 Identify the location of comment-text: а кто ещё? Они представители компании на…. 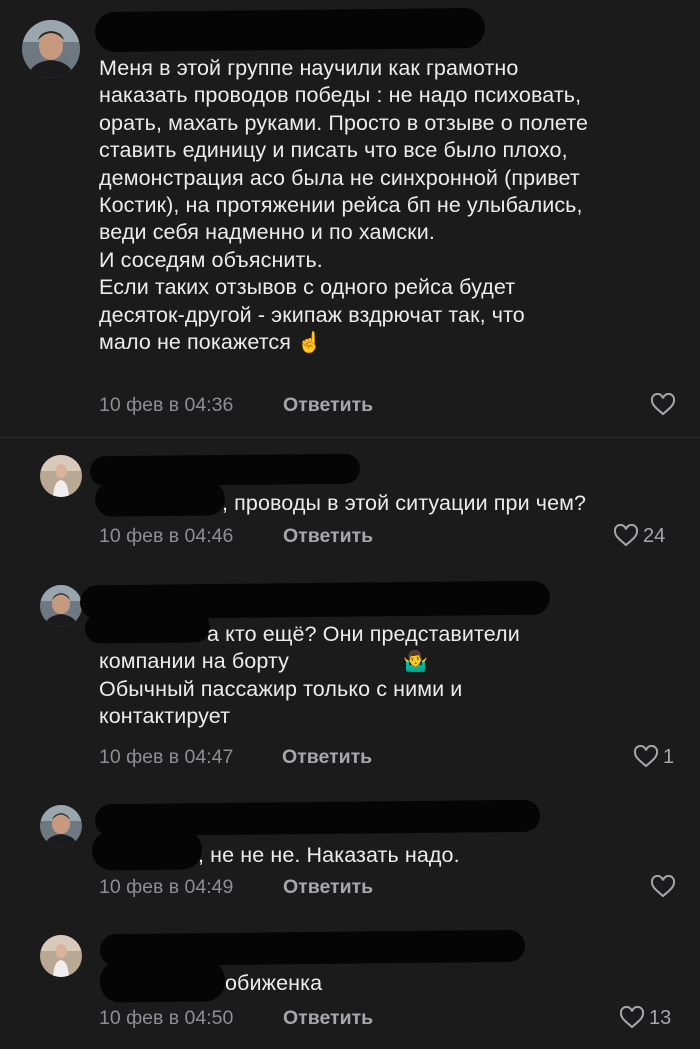
(394, 648).